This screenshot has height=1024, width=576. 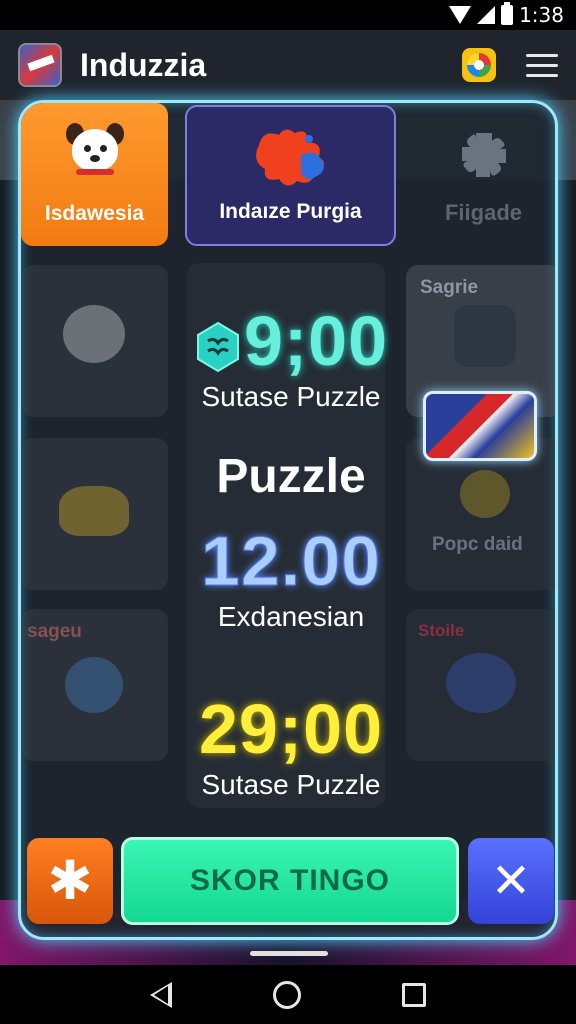 I want to click on tile-label: Indaıze Purgia, so click(x=290, y=211).